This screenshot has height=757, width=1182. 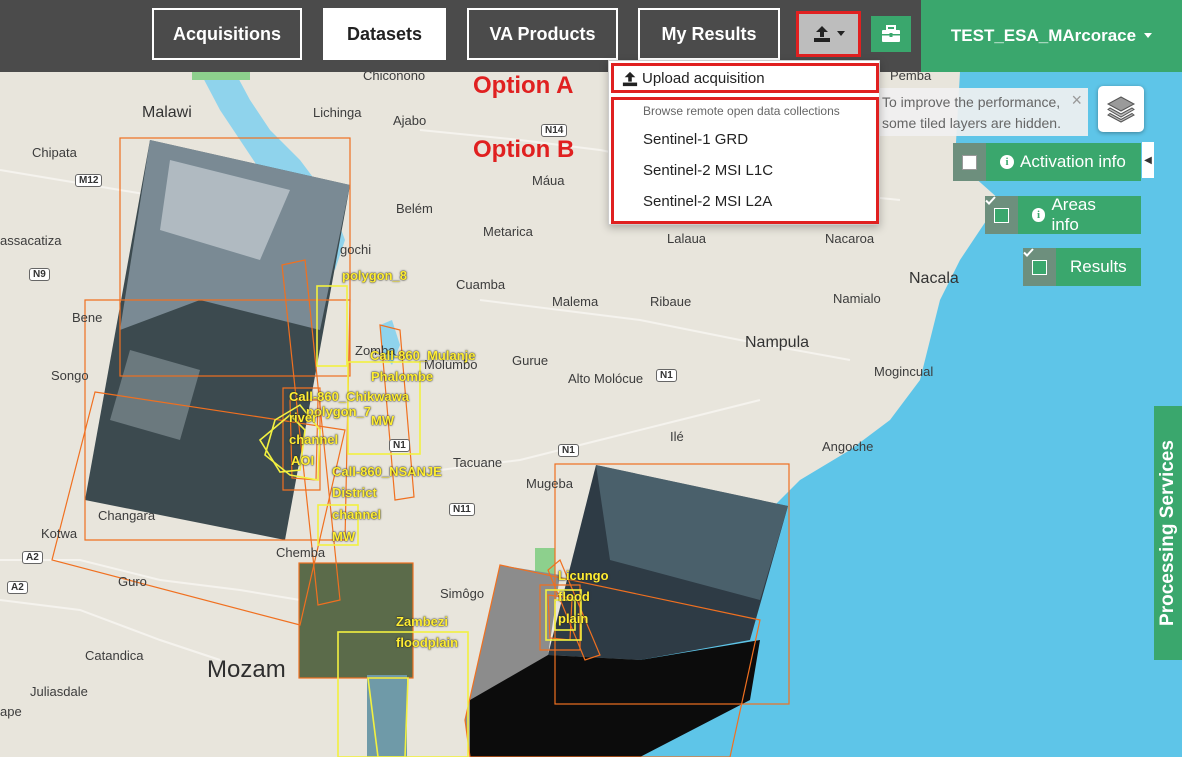 What do you see at coordinates (1098, 266) in the screenshot?
I see `results-label: Results` at bounding box center [1098, 266].